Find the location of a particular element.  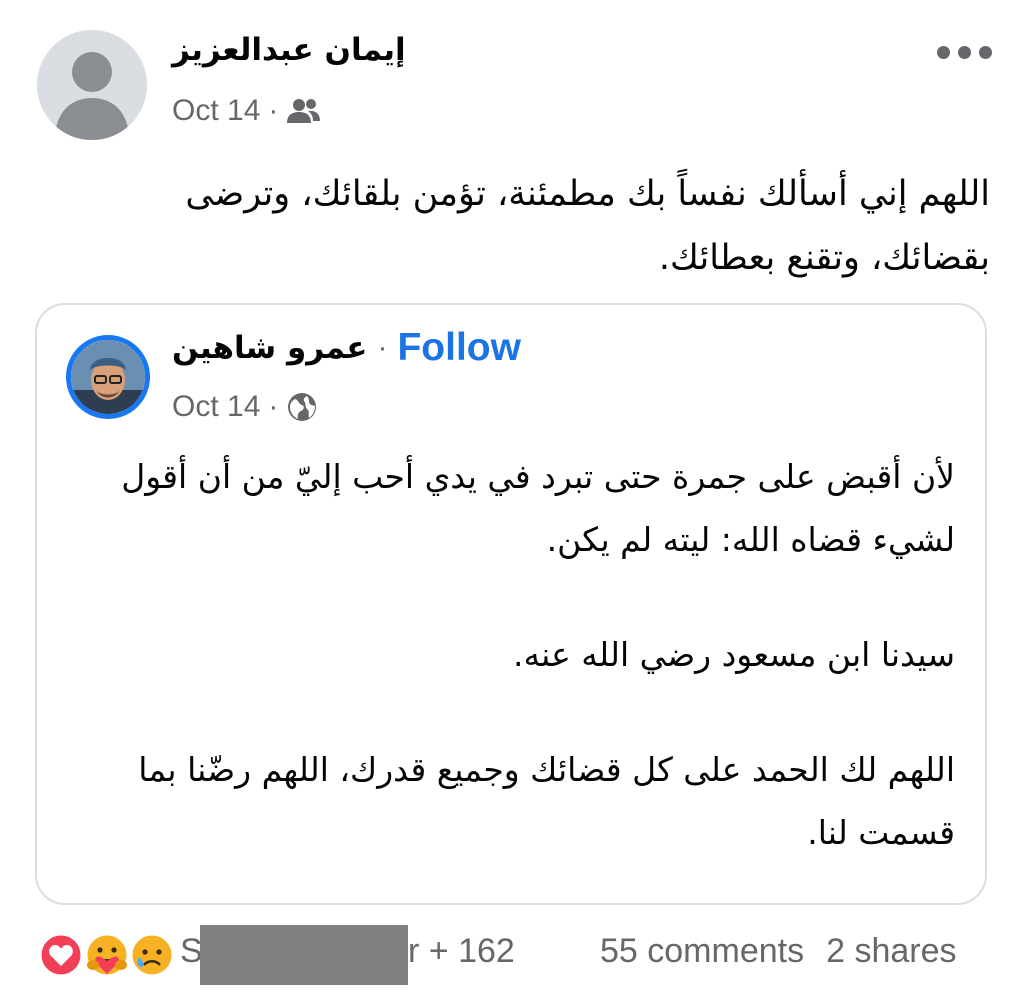

shares-count: 2 shares is located at coordinates (891, 951).